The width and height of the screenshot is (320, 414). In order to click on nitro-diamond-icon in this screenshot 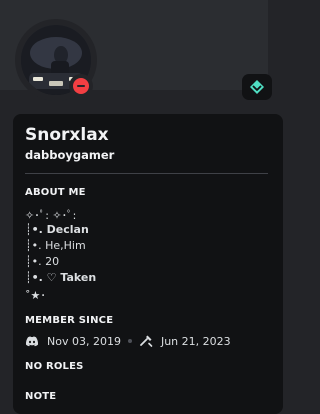, I will do `click(257, 87)`.